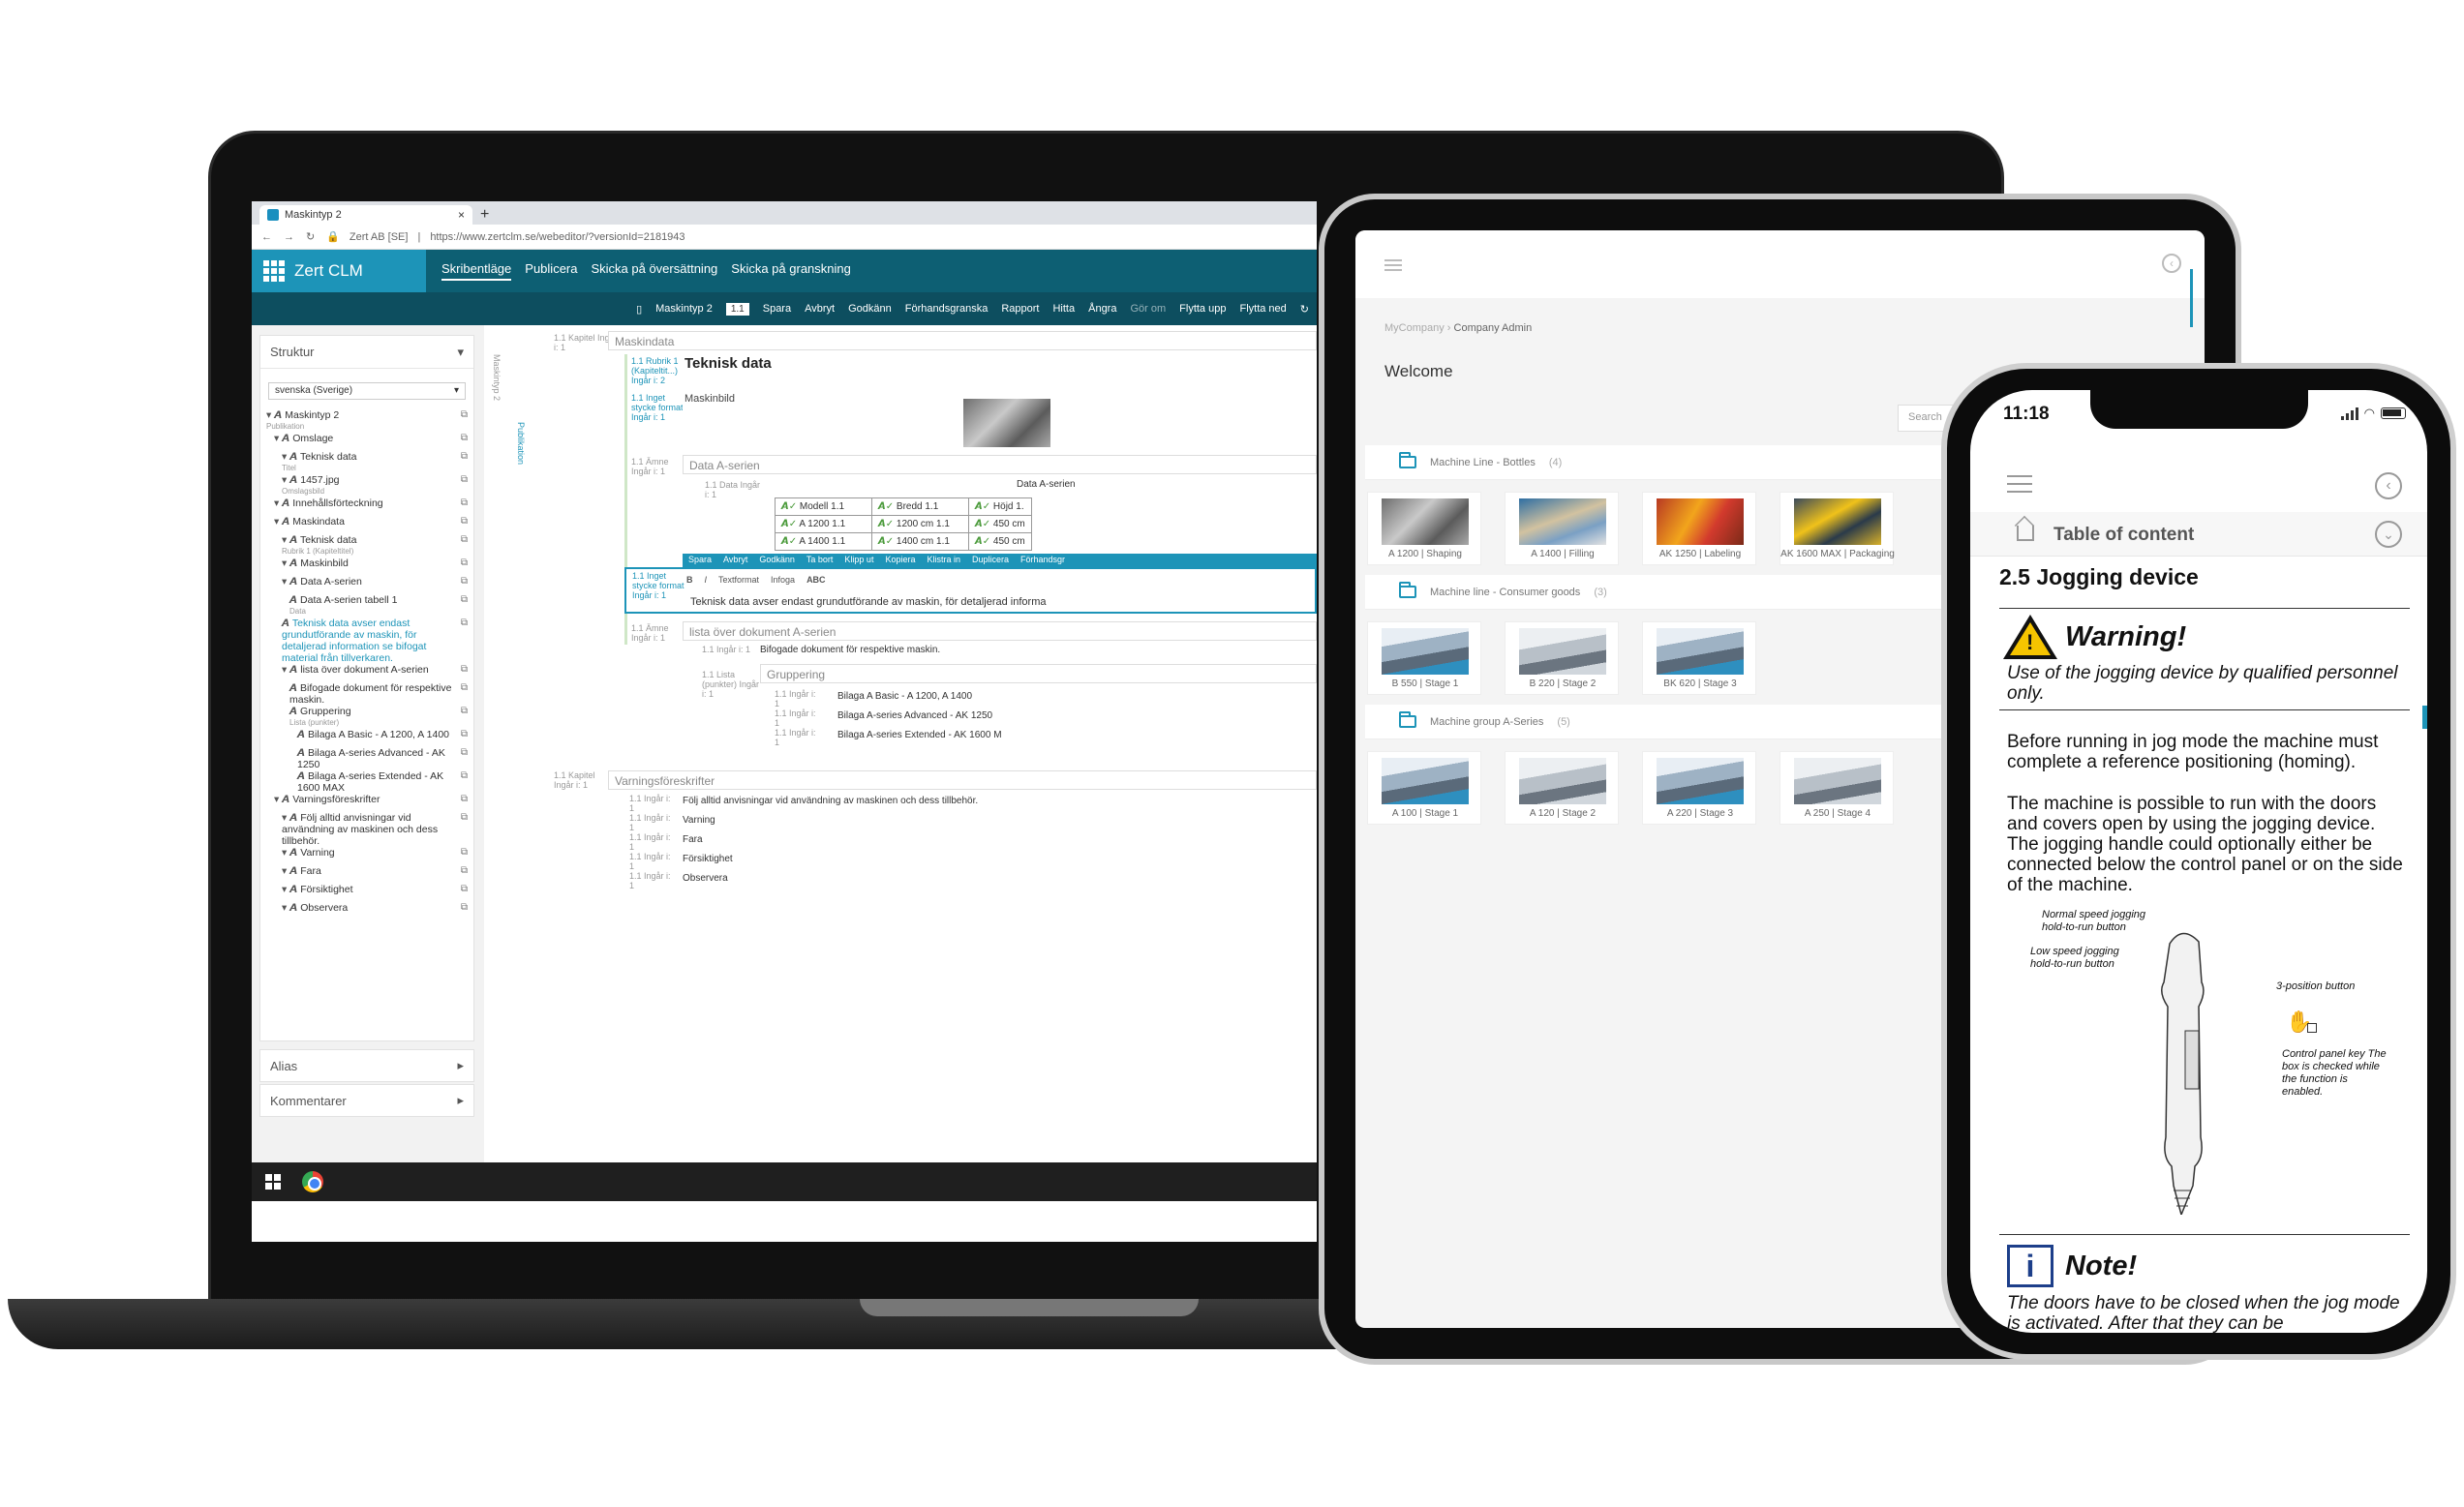 This screenshot has height=1507, width=2464. I want to click on insert-toolbar-item: Duplicera, so click(990, 560).